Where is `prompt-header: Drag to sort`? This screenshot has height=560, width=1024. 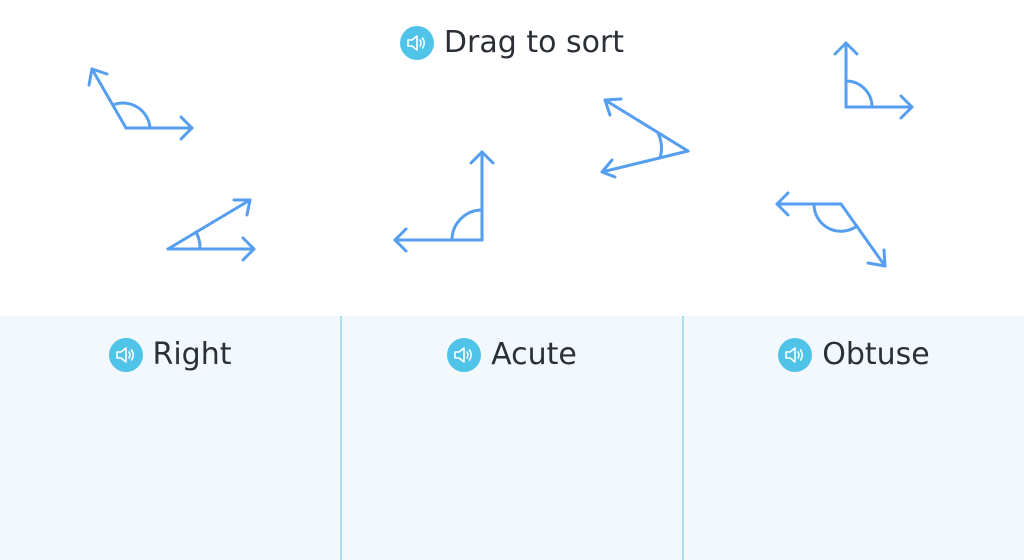
prompt-header: Drag to sort is located at coordinates (512, 43).